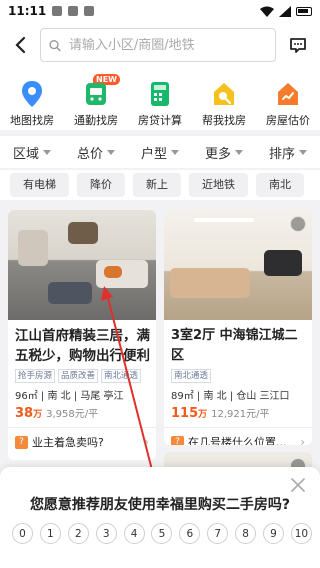 The height and width of the screenshot is (568, 320). I want to click on listing-title: 3室2厅 中海锦江城二区, so click(234, 345).